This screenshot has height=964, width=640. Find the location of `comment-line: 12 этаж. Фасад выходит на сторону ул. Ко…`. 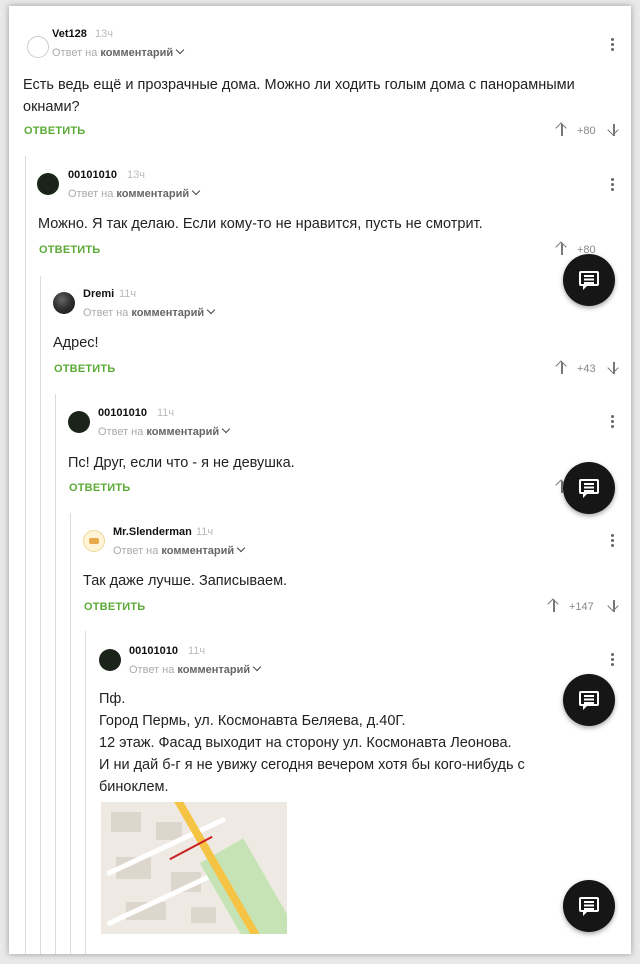

comment-line: 12 этаж. Фасад выходит на сторону ул. Ко… is located at coordinates (305, 743).